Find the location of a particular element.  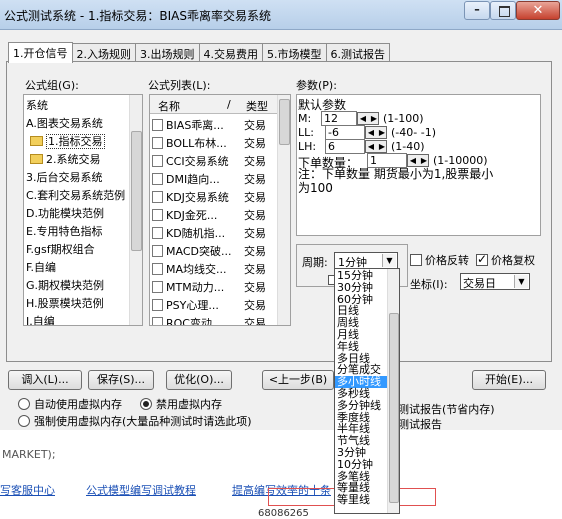

column-name-header: 名称 is located at coordinates (169, 106).